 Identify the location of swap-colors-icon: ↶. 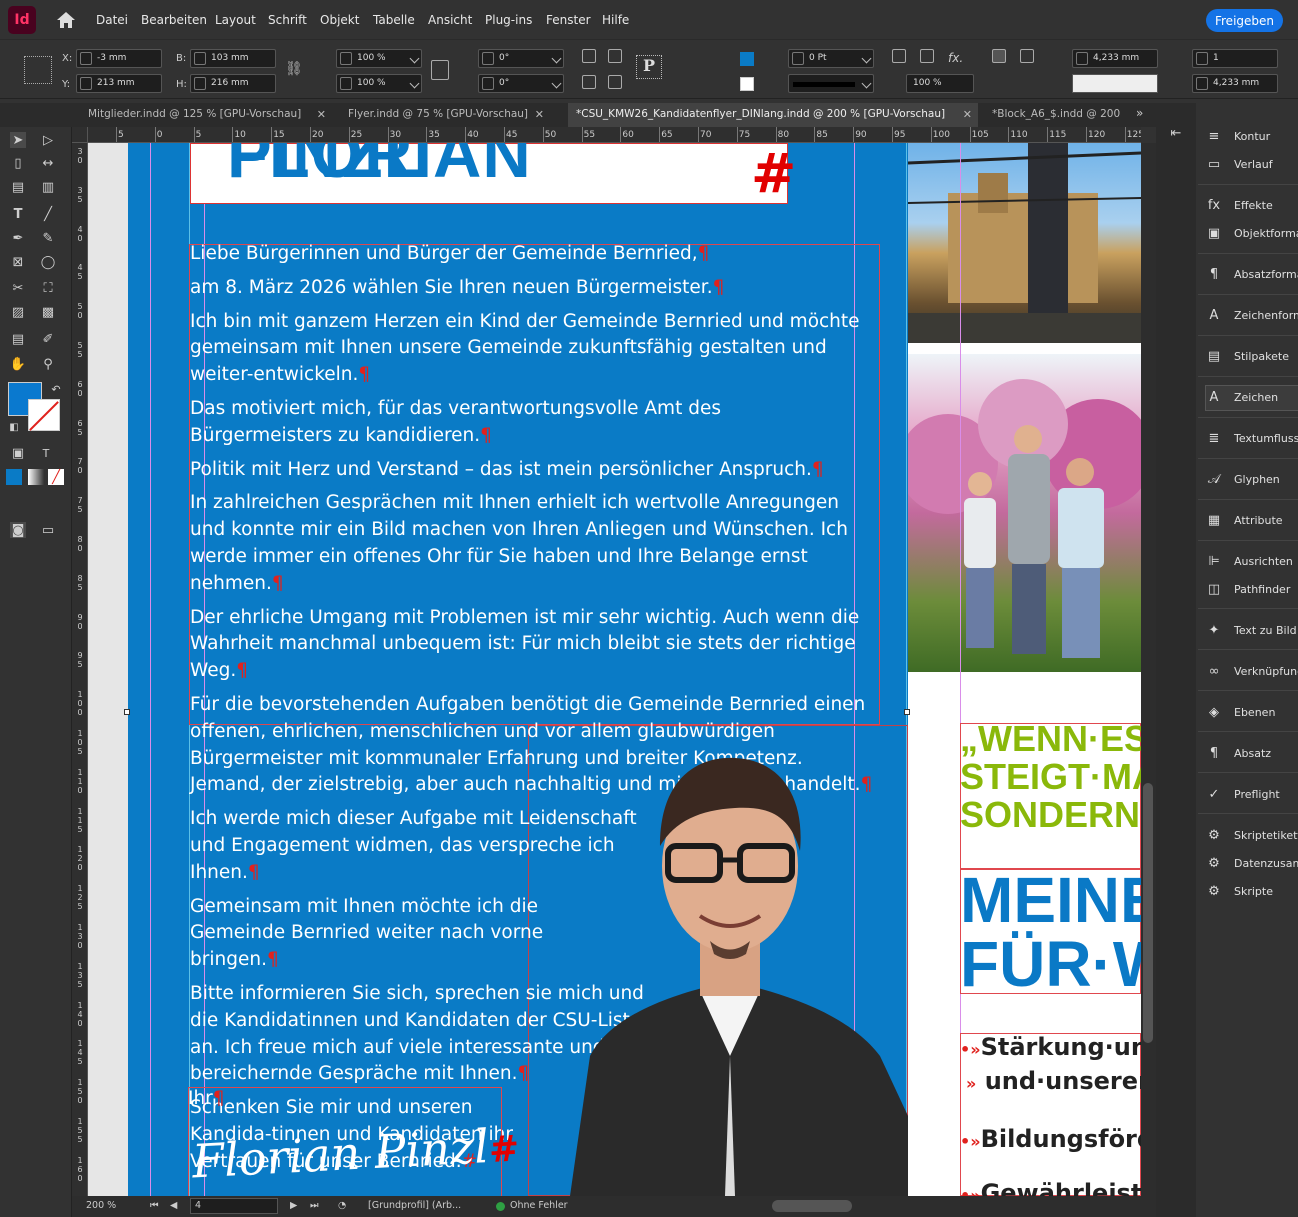
(56, 389).